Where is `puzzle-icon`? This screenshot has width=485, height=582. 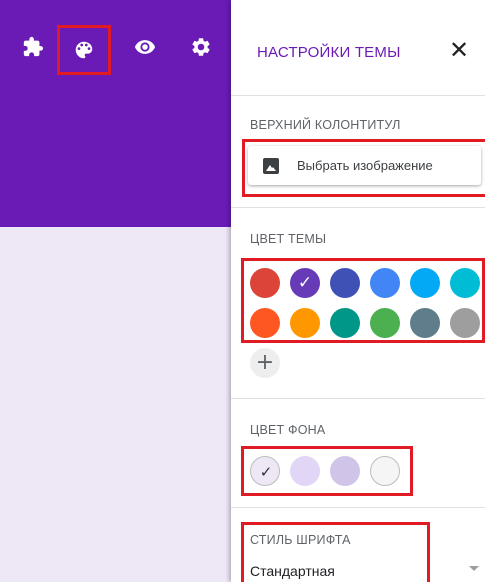
puzzle-icon is located at coordinates (33, 47).